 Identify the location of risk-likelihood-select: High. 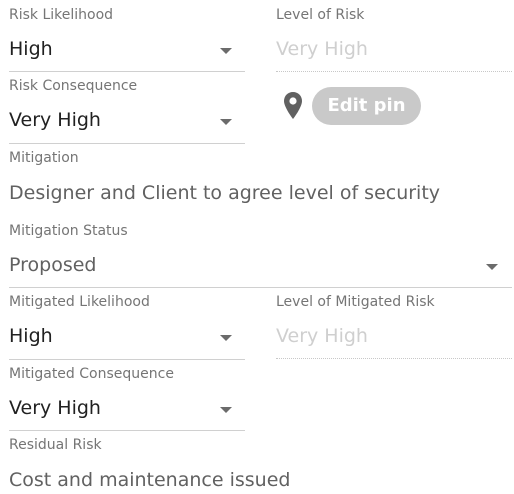
(127, 53).